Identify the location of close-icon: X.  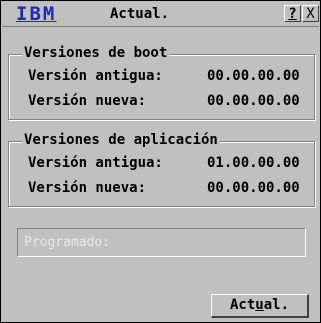
(310, 14).